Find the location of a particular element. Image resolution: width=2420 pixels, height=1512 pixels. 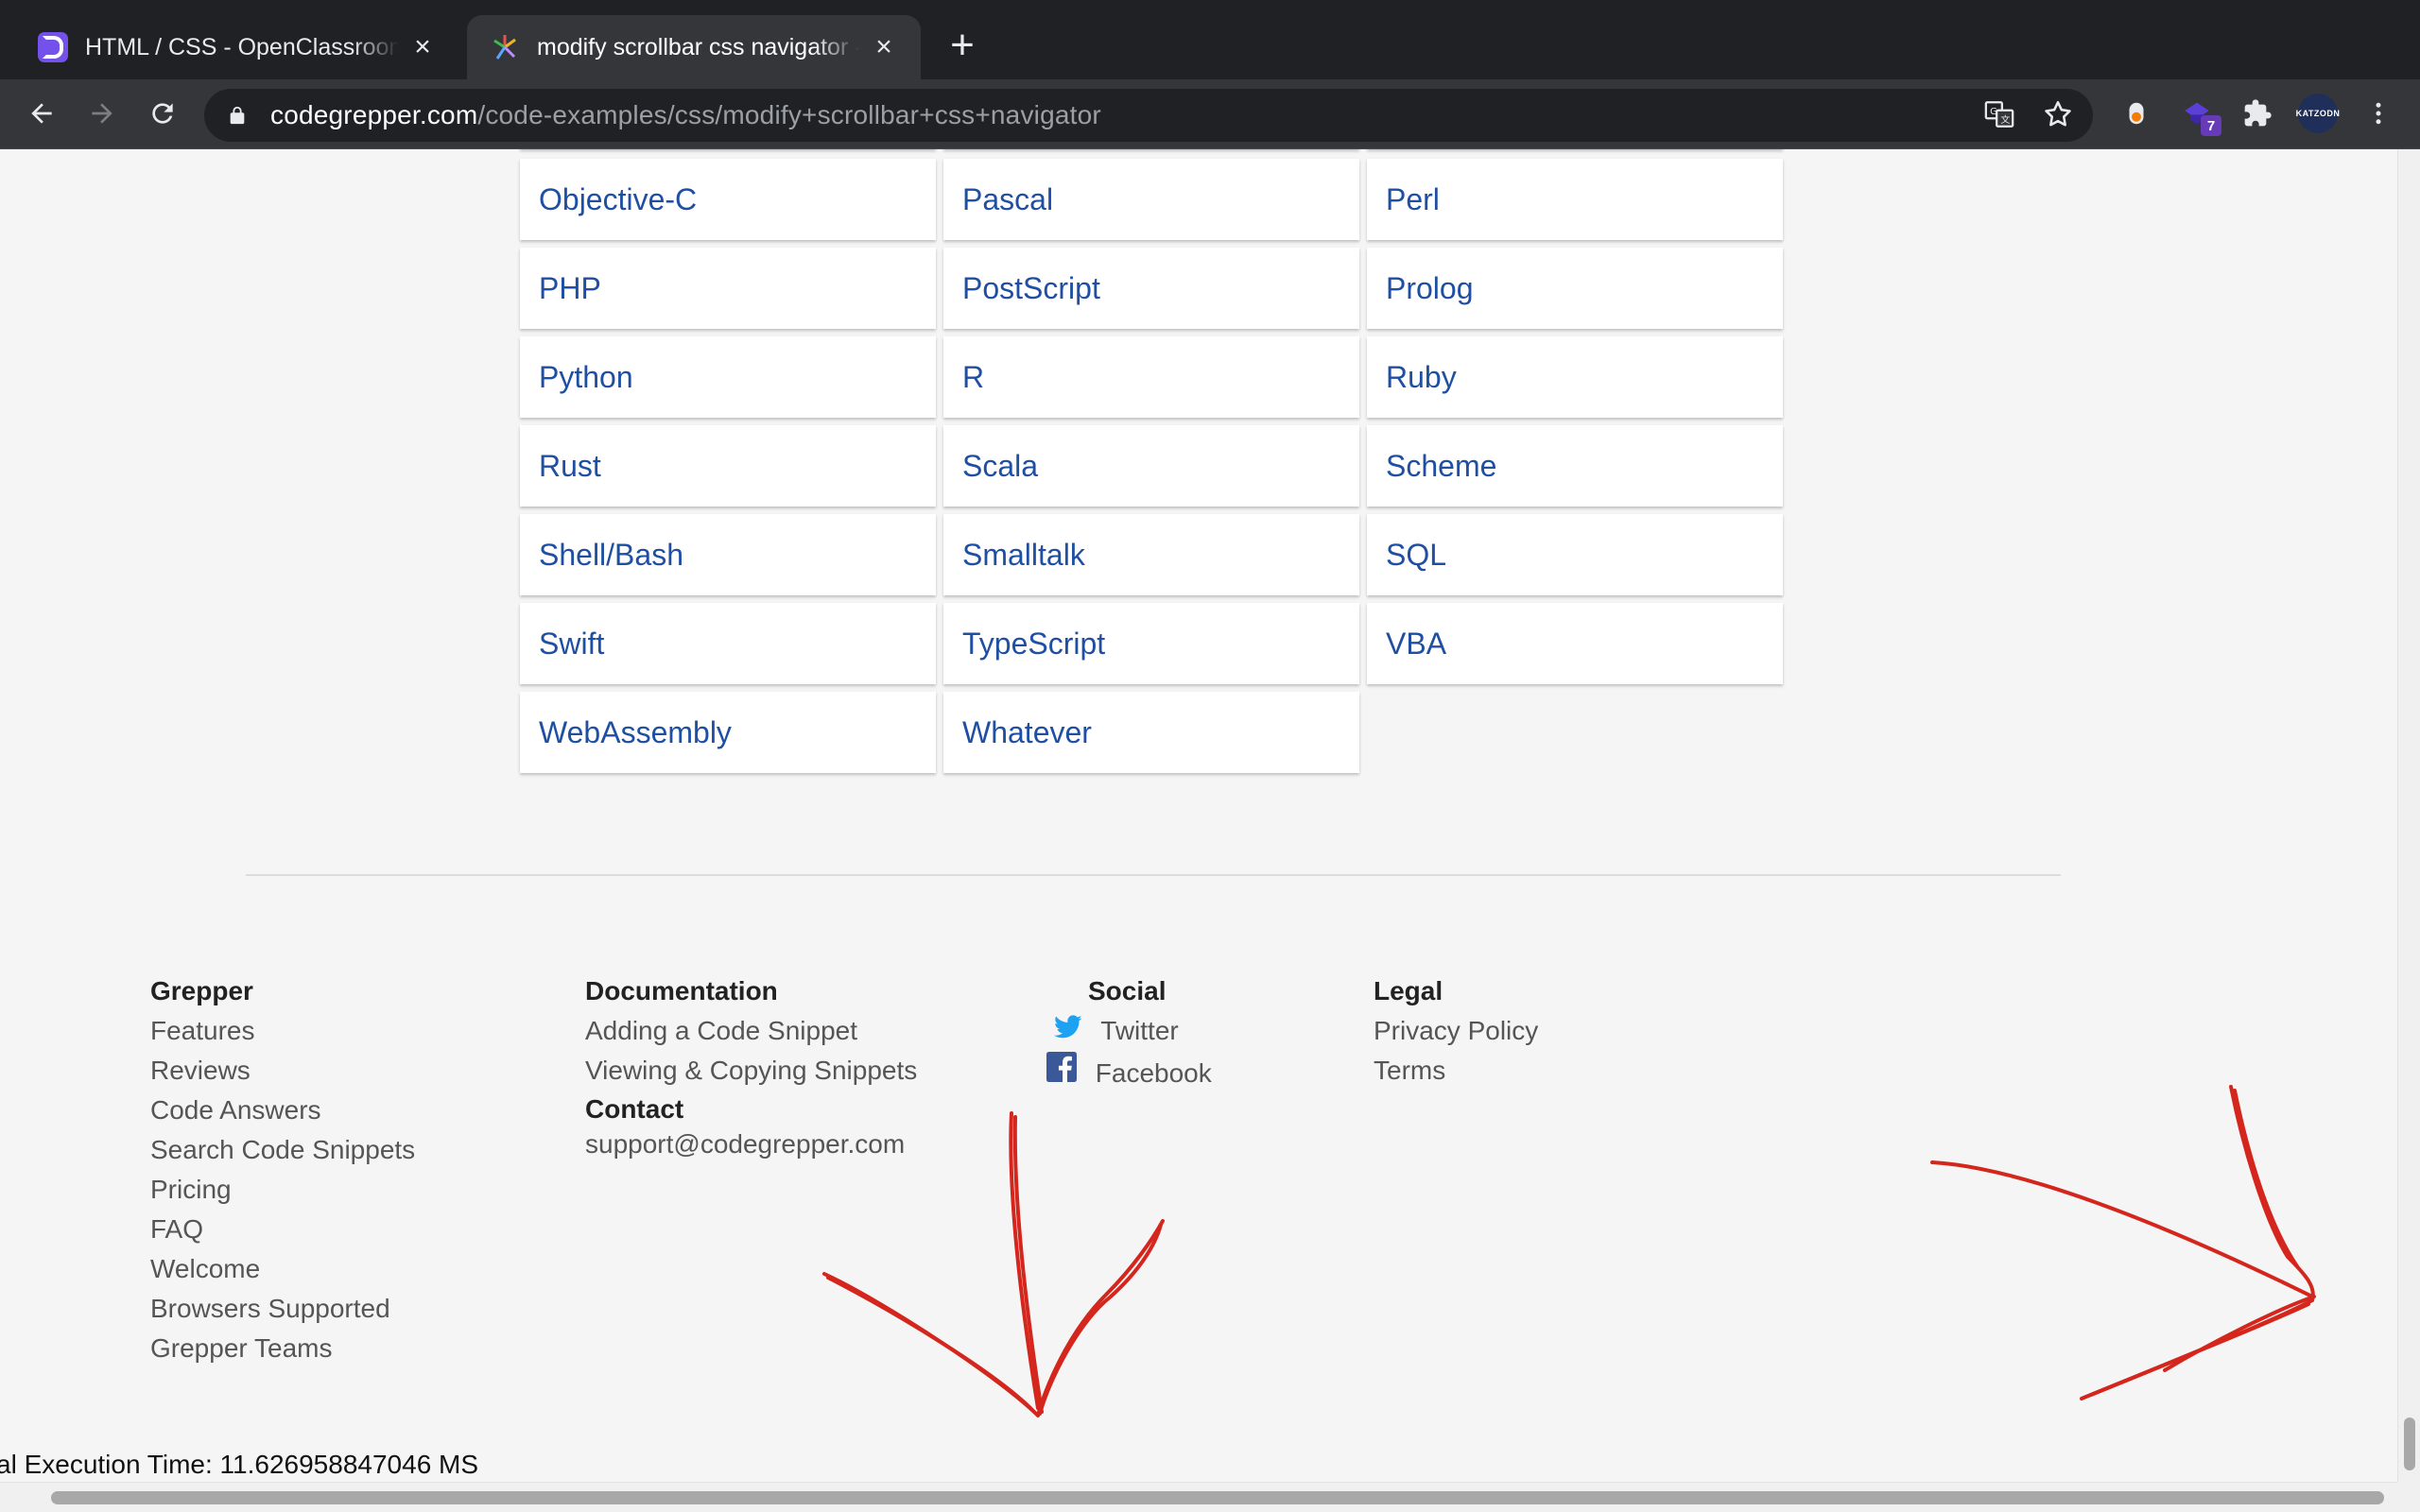

horizontal-scrollbar is located at coordinates (1198, 1497).